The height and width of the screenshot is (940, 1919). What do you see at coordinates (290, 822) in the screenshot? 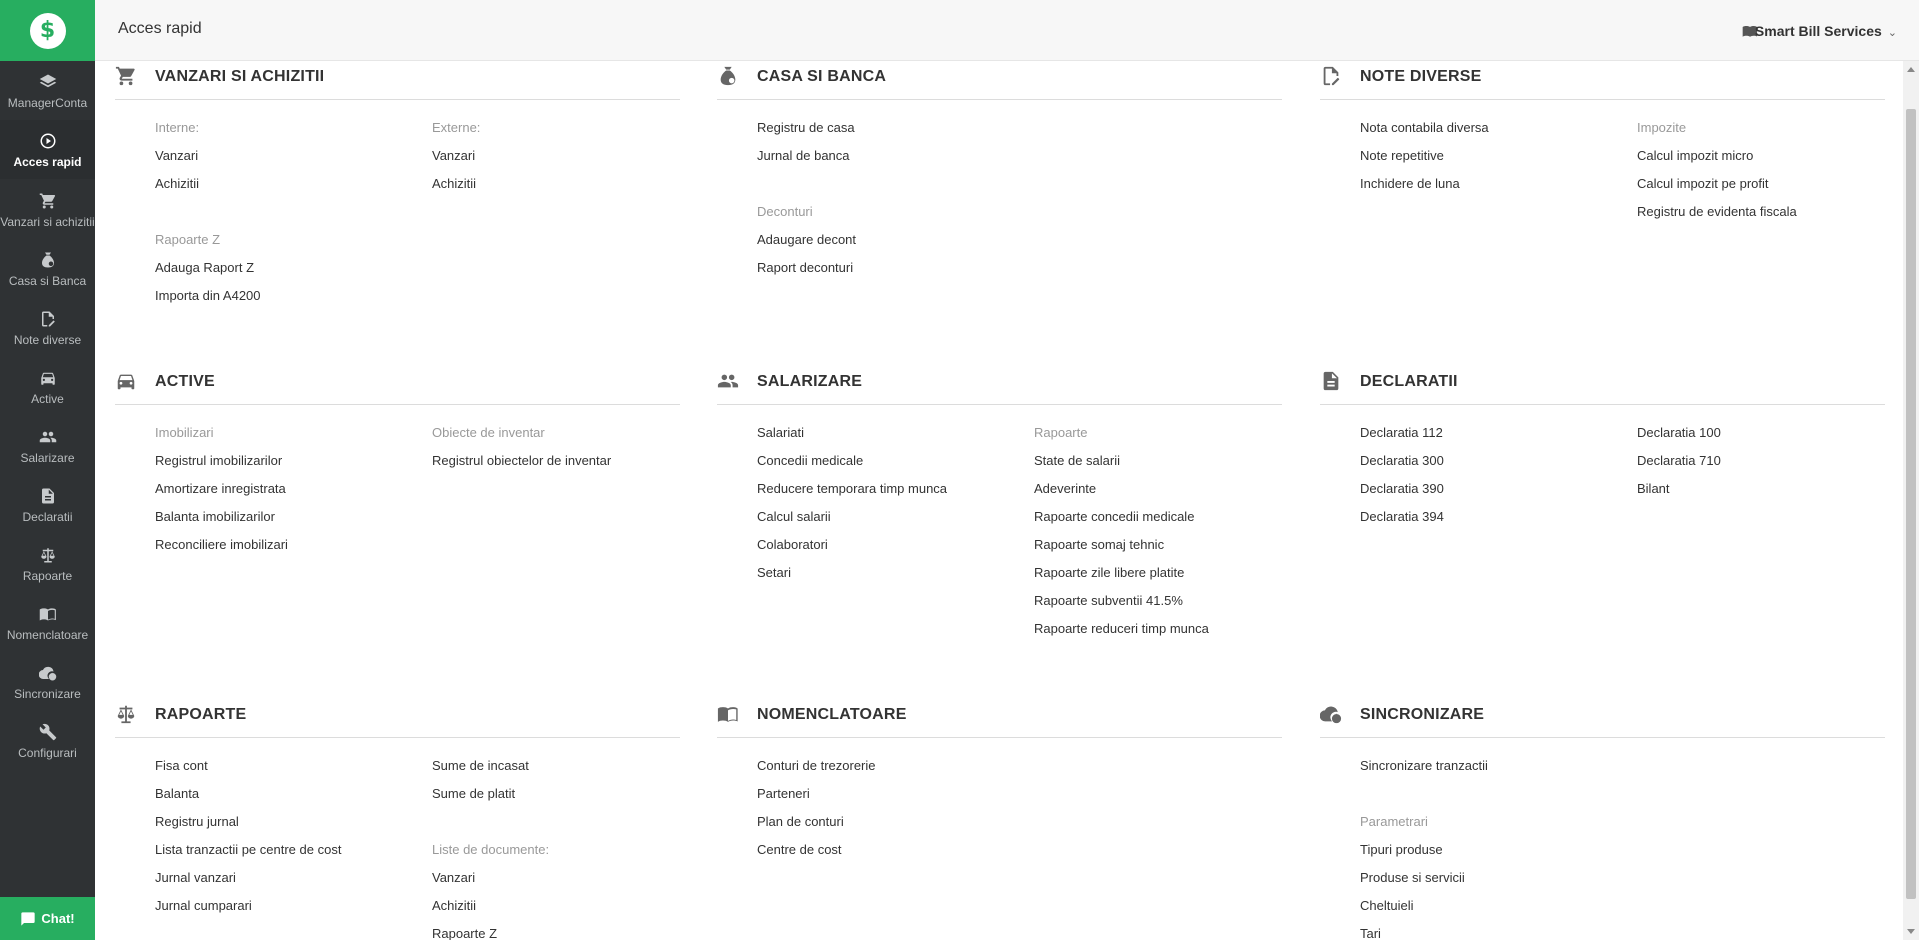
I see `link-registru-jurnal: Registru jurnal` at bounding box center [290, 822].